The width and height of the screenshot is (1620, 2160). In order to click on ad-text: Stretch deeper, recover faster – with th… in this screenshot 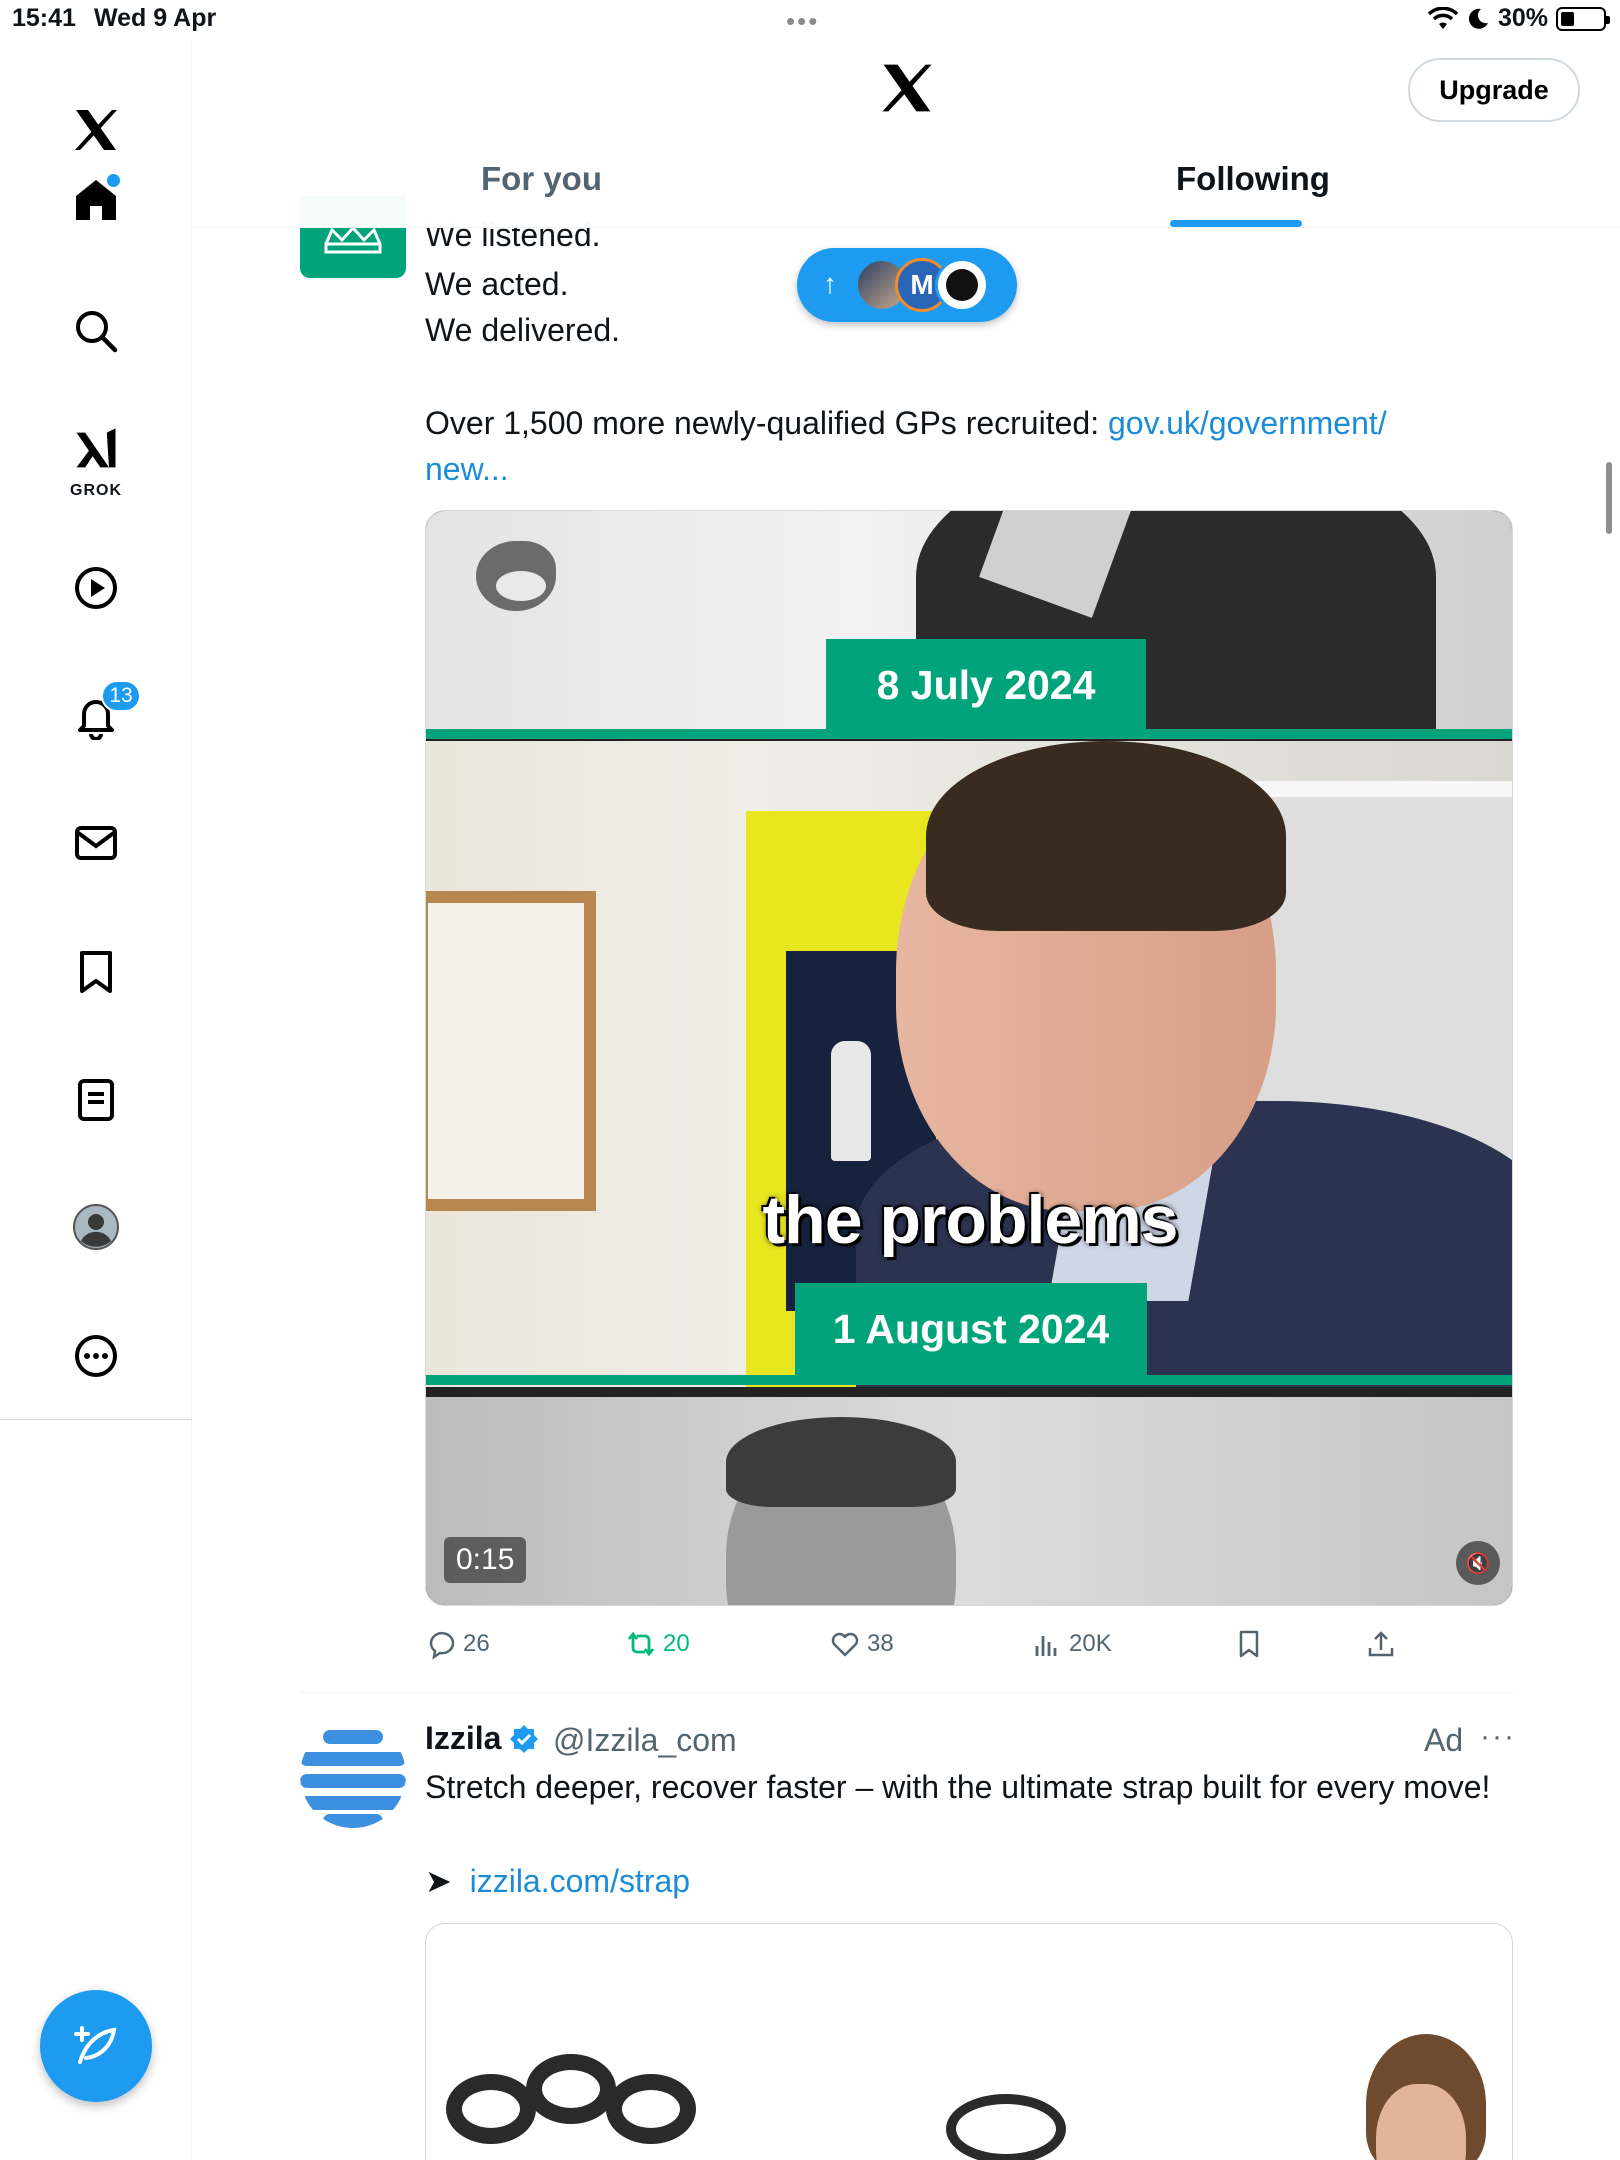, I will do `click(958, 1787)`.